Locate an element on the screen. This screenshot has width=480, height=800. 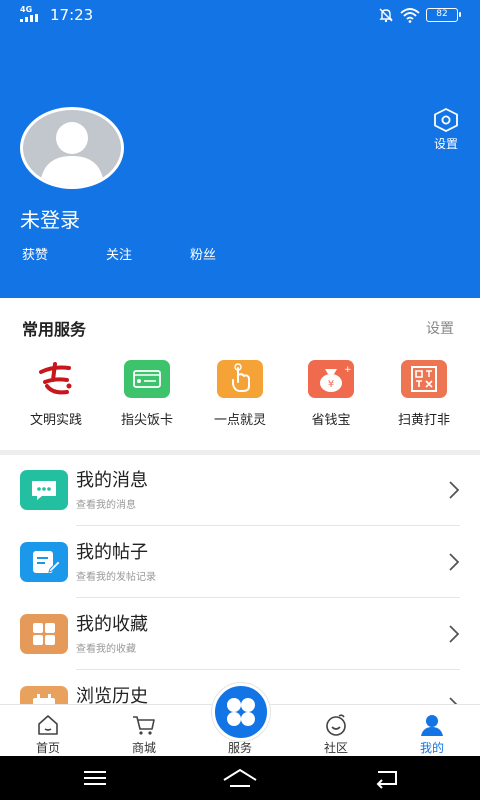
nav-mine: 我的 is located at coordinates (432, 731).